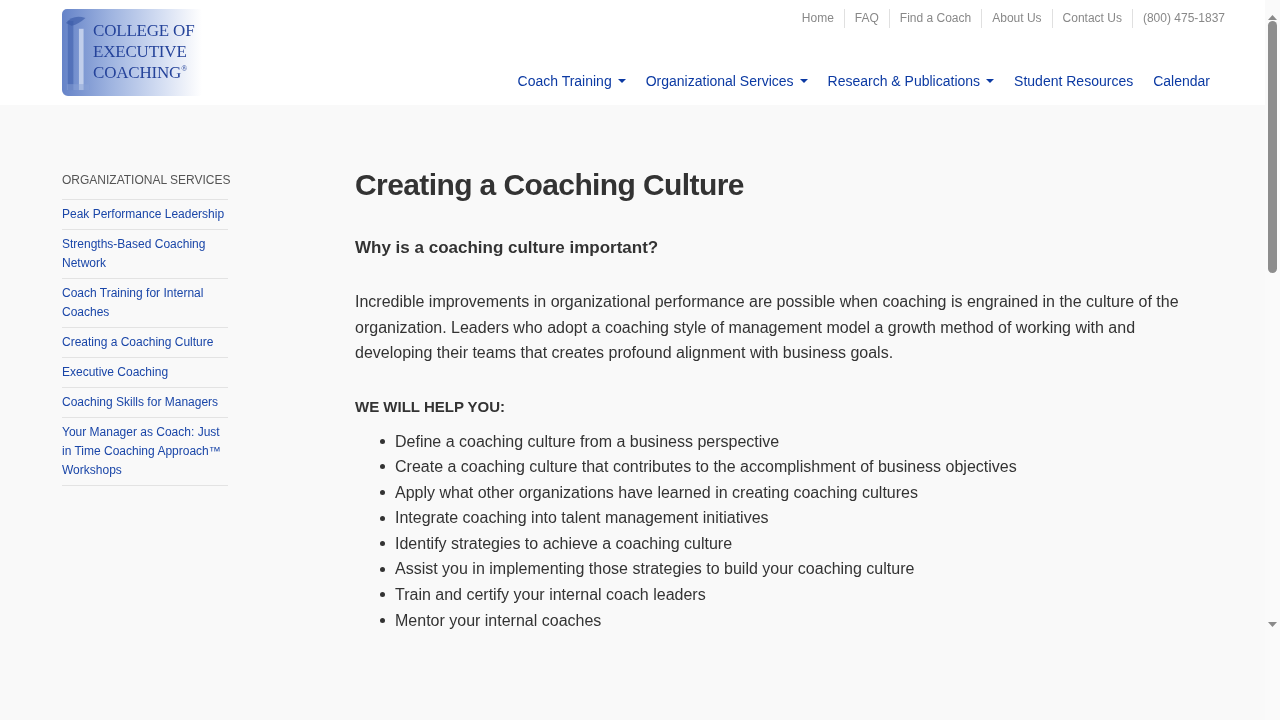  What do you see at coordinates (656, 492) in the screenshot?
I see `list-item-text: Apply what other organizations have learned in creating coaching cultures` at bounding box center [656, 492].